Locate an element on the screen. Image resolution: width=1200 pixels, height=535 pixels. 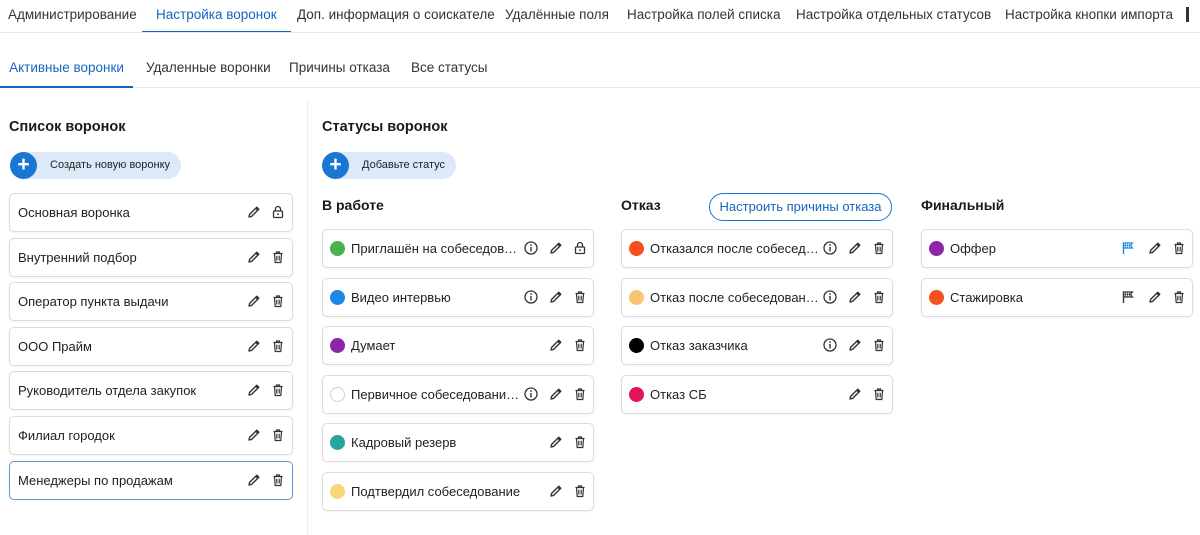
status-name: Оффер is located at coordinates (973, 248).